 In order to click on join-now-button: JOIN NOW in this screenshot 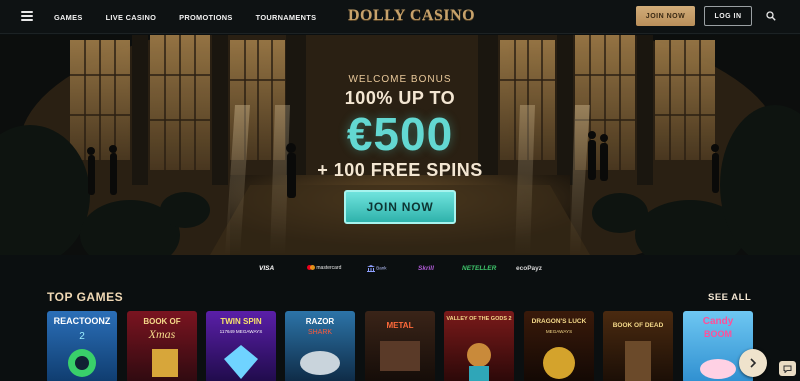, I will do `click(665, 16)`.